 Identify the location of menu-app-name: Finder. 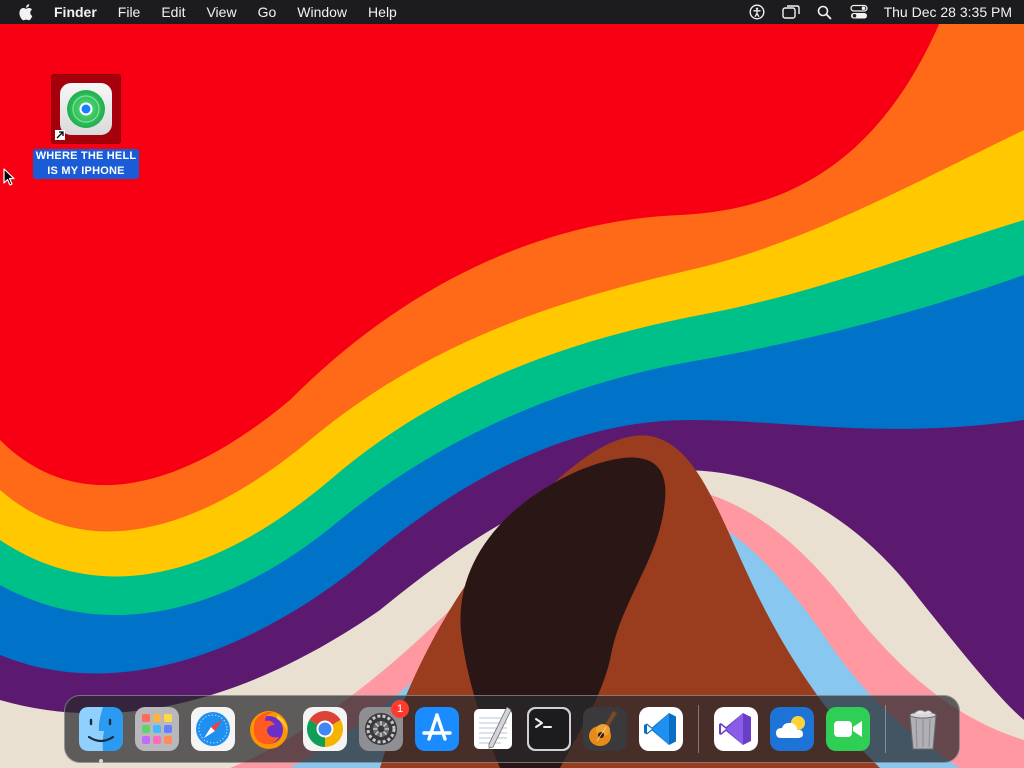
(75, 12).